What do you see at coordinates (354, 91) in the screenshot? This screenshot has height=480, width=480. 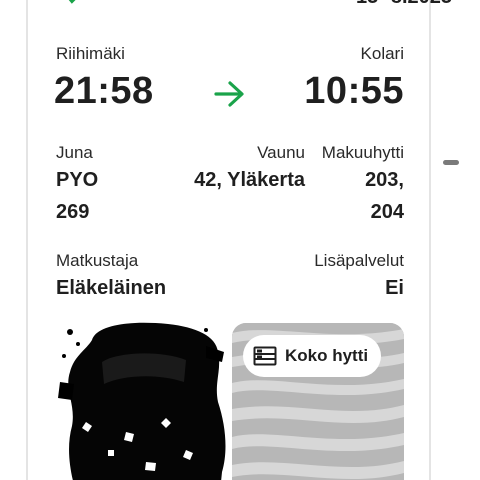 I see `arrival-time: 10:55` at bounding box center [354, 91].